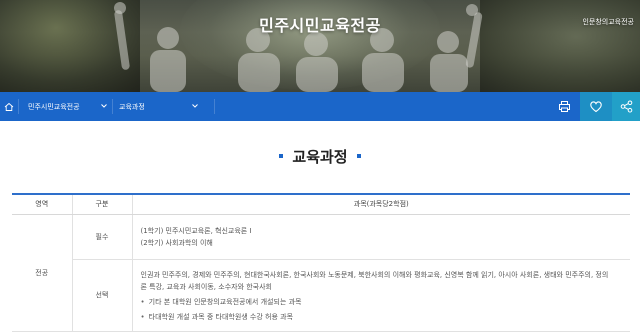 The width and height of the screenshot is (640, 332). I want to click on banner-subtitle: 인문창의교육전공, so click(608, 22).